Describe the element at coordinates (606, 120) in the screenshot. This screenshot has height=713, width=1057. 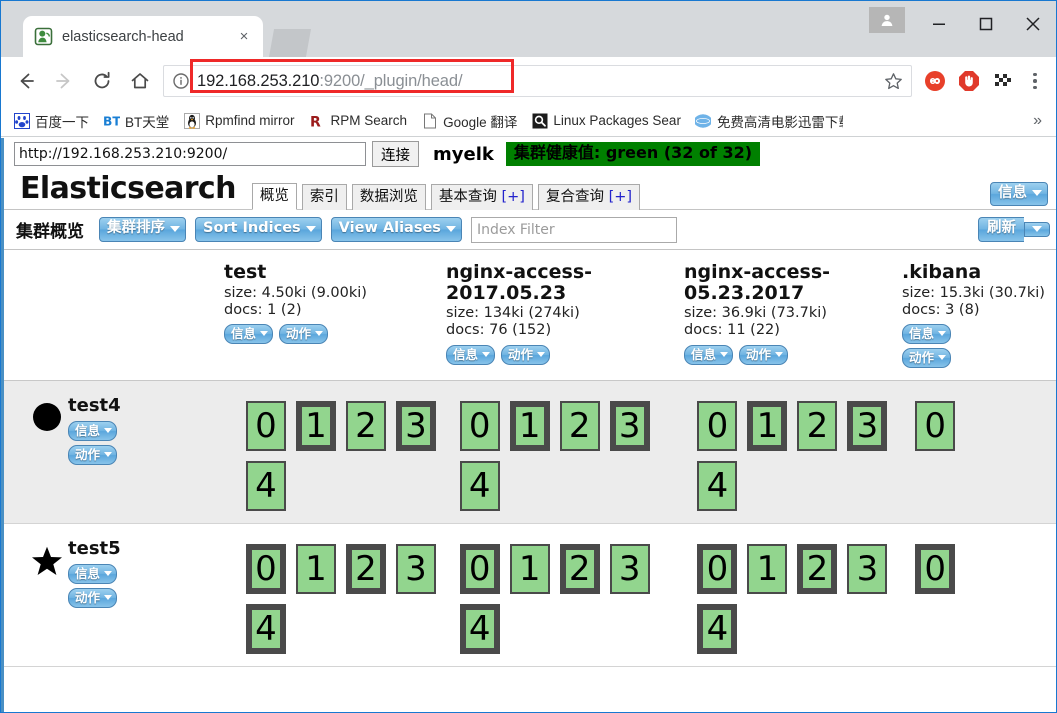
I see `bookmark-item: Linux Packages Sear` at that location.